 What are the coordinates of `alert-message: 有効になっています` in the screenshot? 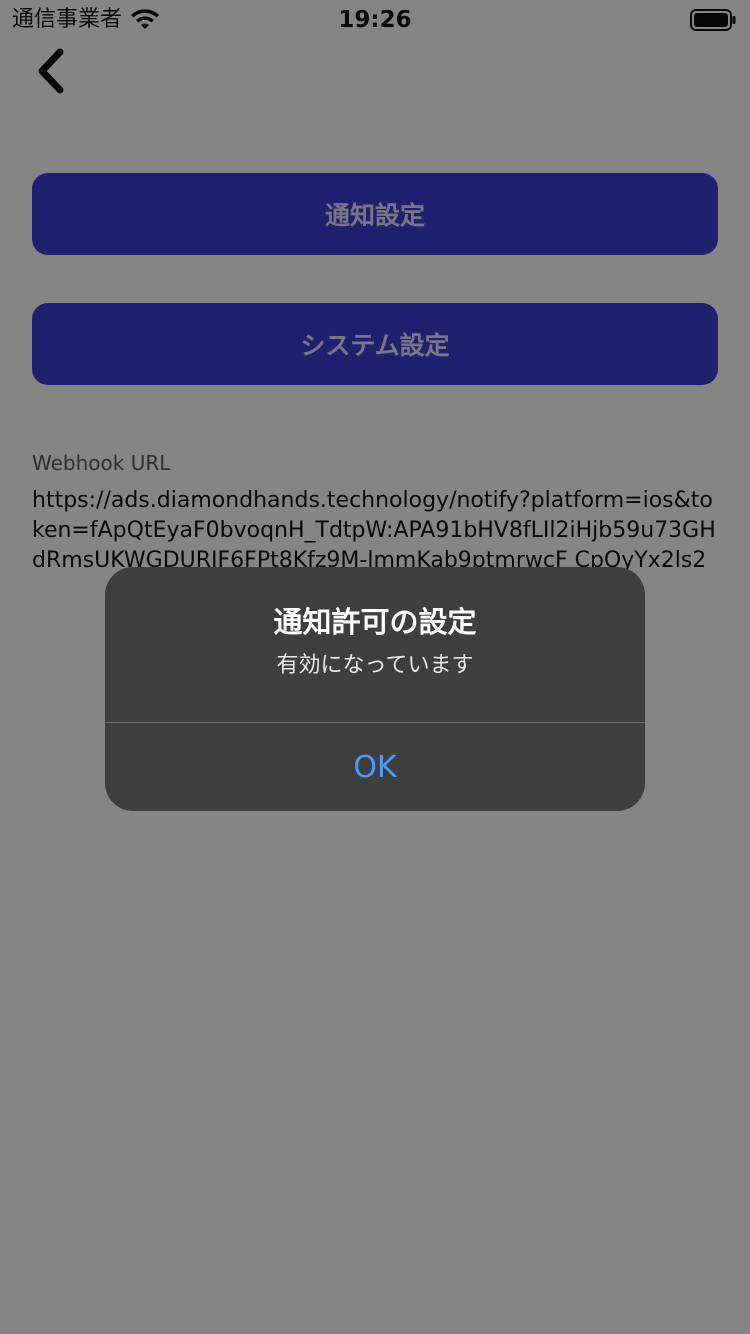 It's located at (375, 665).